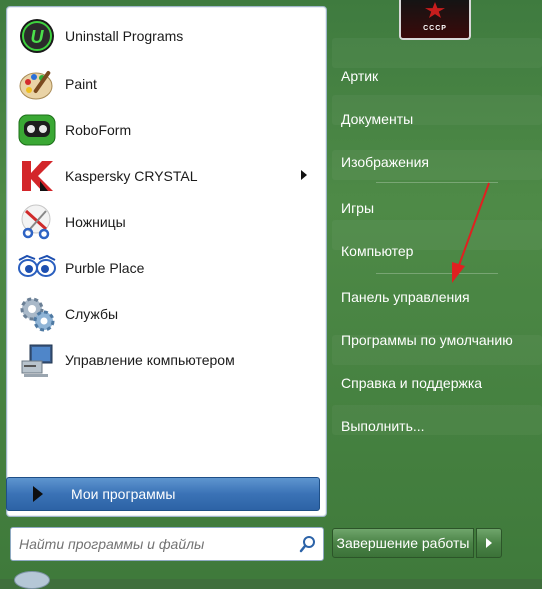 This screenshot has height=589, width=542. What do you see at coordinates (437, 383) in the screenshot?
I see `link-help-and-support: Справка и поддержка` at bounding box center [437, 383].